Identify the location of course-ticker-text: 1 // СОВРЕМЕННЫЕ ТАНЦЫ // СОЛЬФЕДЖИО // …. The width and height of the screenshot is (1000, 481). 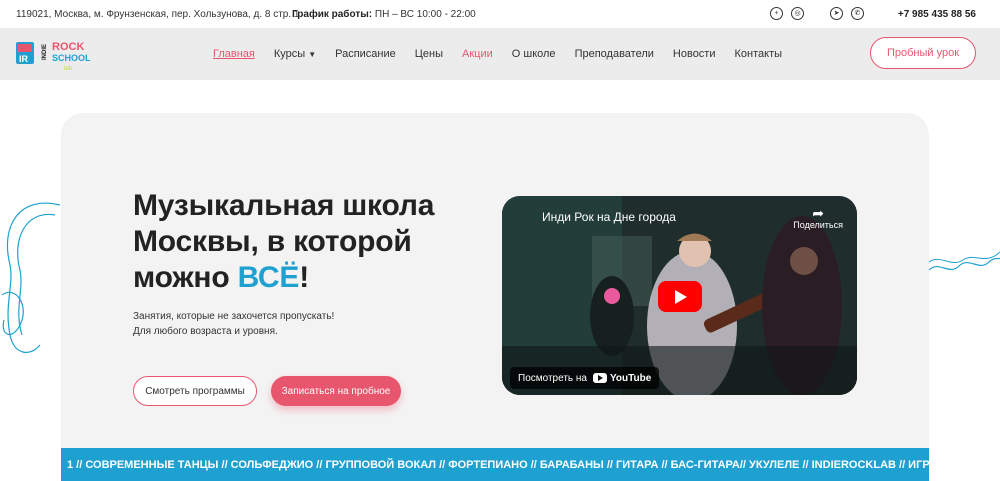
(498, 464).